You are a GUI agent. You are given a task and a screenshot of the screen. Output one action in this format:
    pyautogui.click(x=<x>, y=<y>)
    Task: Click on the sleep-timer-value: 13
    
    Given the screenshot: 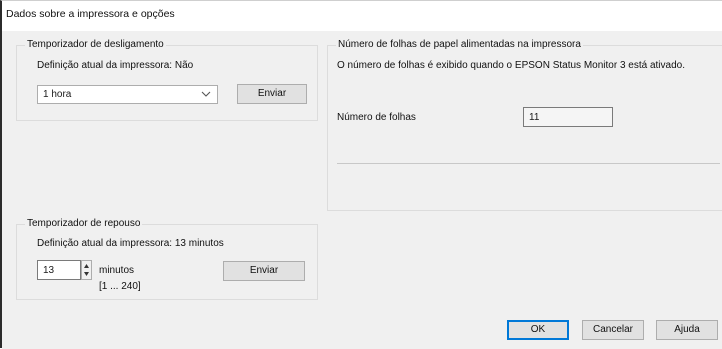 What is the action you would take?
    pyautogui.click(x=49, y=270)
    